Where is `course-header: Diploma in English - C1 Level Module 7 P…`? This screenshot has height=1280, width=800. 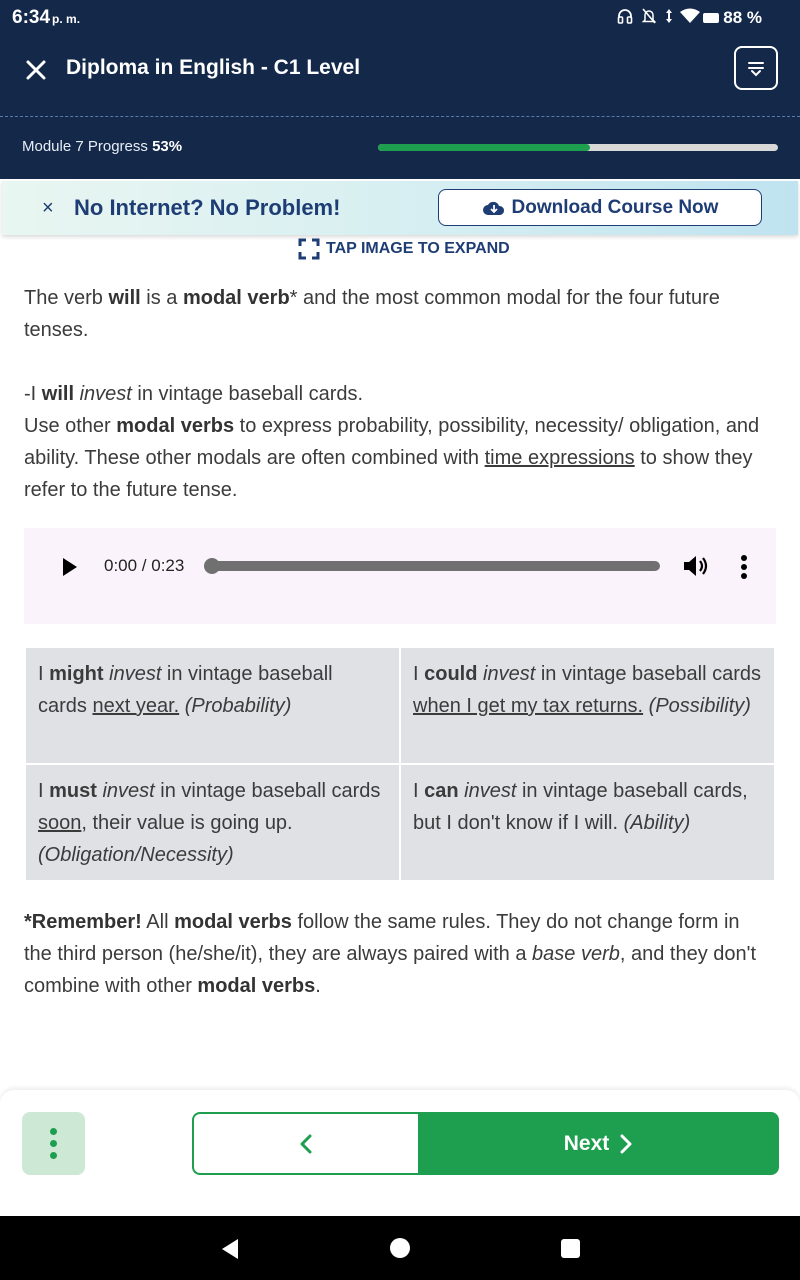 course-header: Diploma in English - C1 Level Module 7 P… is located at coordinates (400, 106).